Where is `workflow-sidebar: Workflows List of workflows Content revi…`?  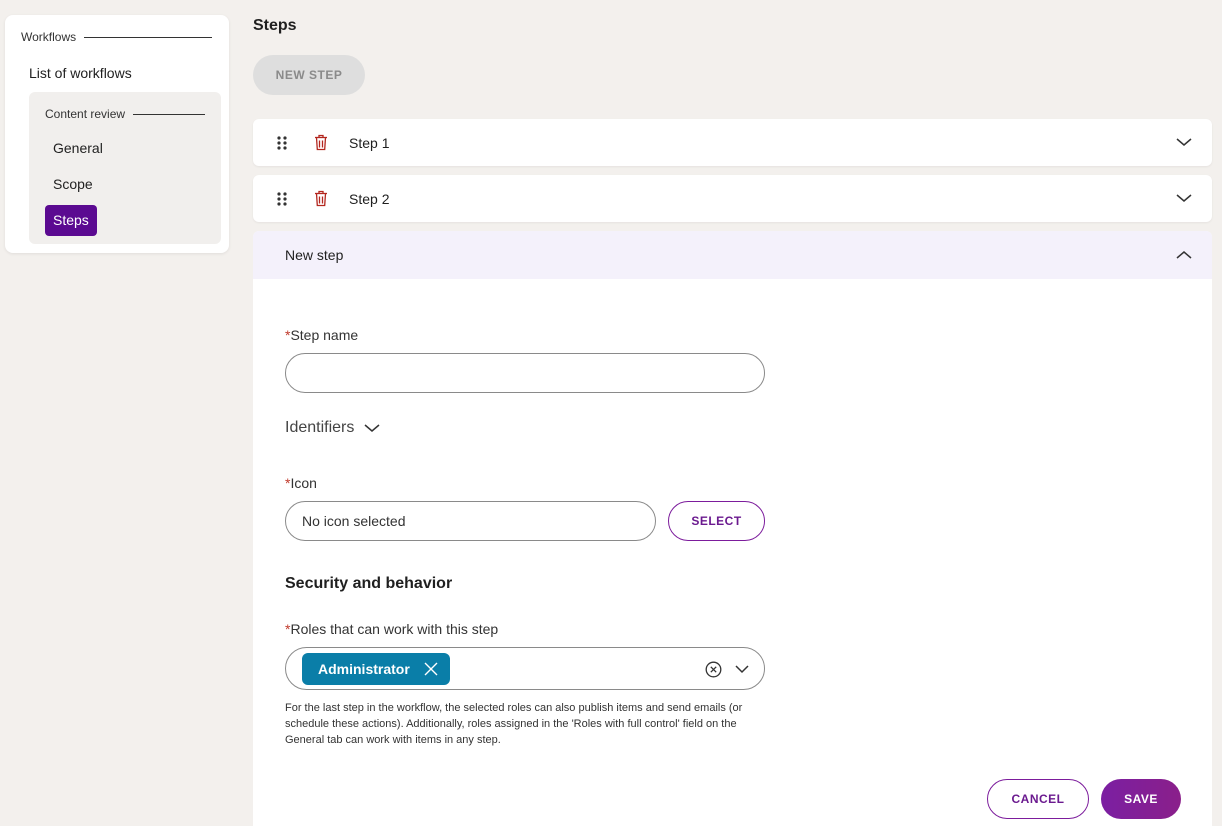
workflow-sidebar: Workflows List of workflows Content revi… is located at coordinates (117, 134).